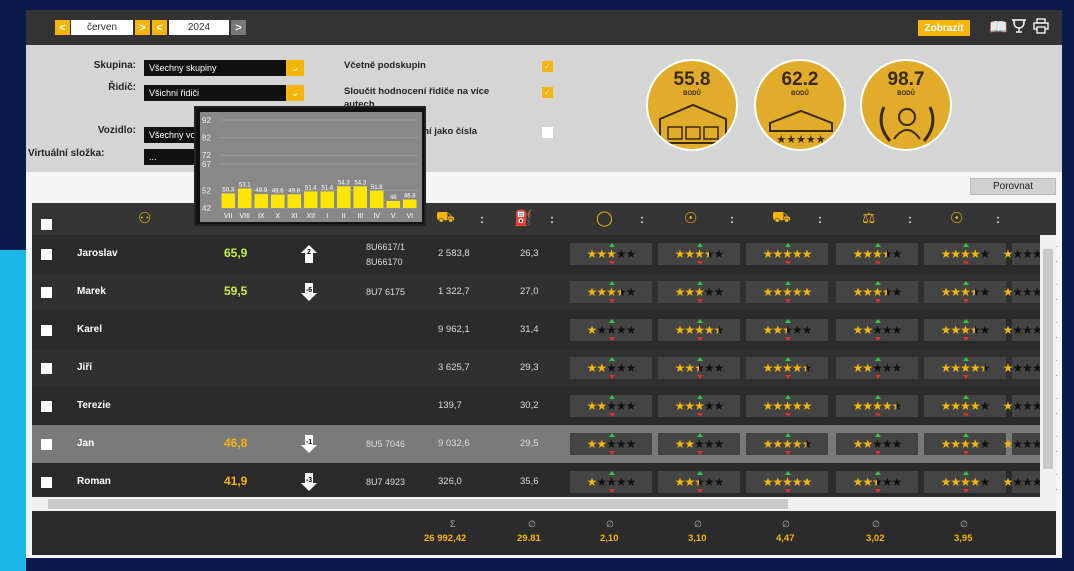 This screenshot has height=571, width=1074. Describe the element at coordinates (529, 367) in the screenshot. I see `consumption-value: 29,3` at that location.